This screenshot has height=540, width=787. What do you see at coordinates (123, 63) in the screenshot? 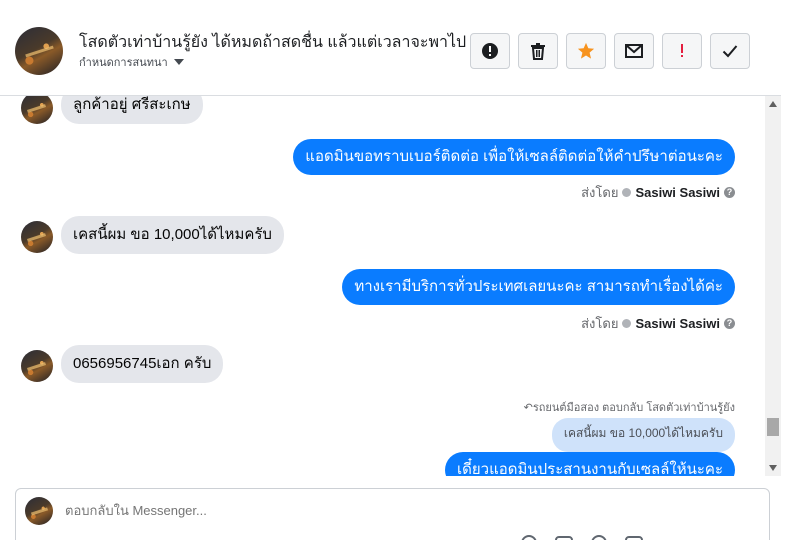
I see `assign-label: กำหนดการสนทนา` at bounding box center [123, 63].